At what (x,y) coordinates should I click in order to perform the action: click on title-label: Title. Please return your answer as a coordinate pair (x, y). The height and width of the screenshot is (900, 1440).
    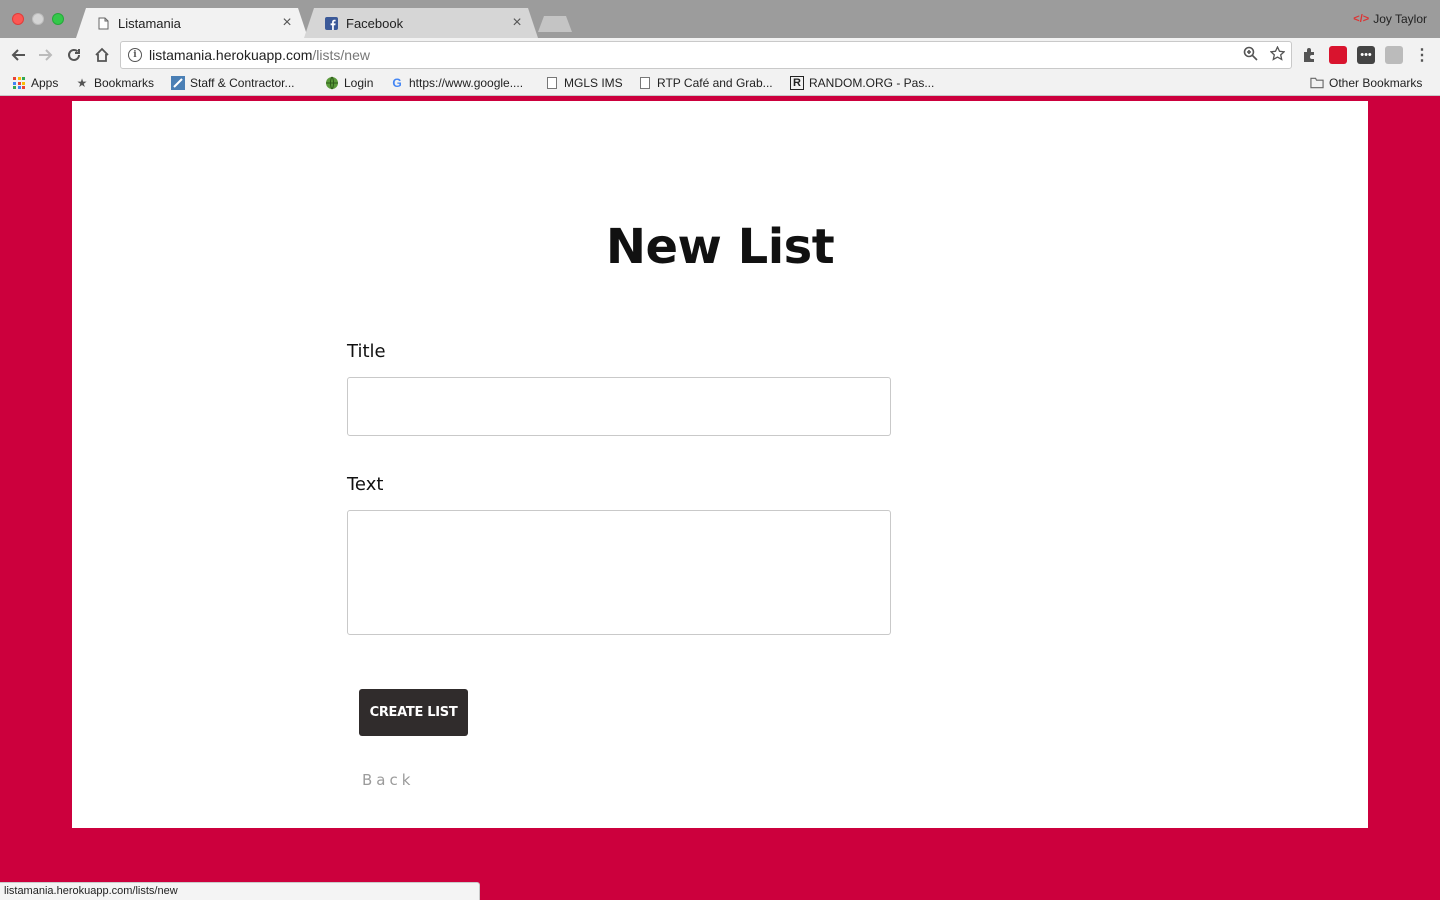
    Looking at the image, I should click on (366, 351).